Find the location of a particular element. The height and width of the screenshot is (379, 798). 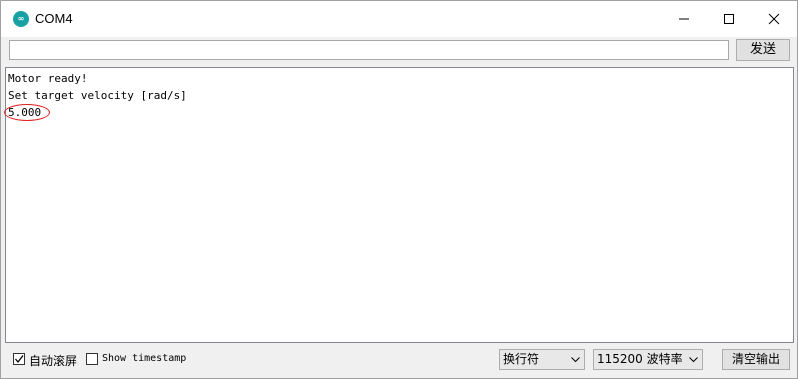

minimize-button is located at coordinates (684, 19).